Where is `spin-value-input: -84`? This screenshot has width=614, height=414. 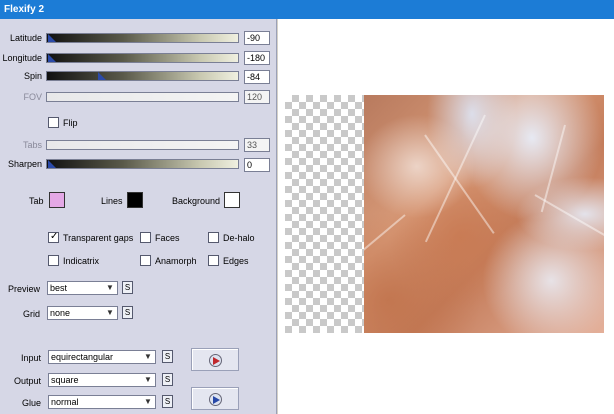 spin-value-input: -84 is located at coordinates (257, 77).